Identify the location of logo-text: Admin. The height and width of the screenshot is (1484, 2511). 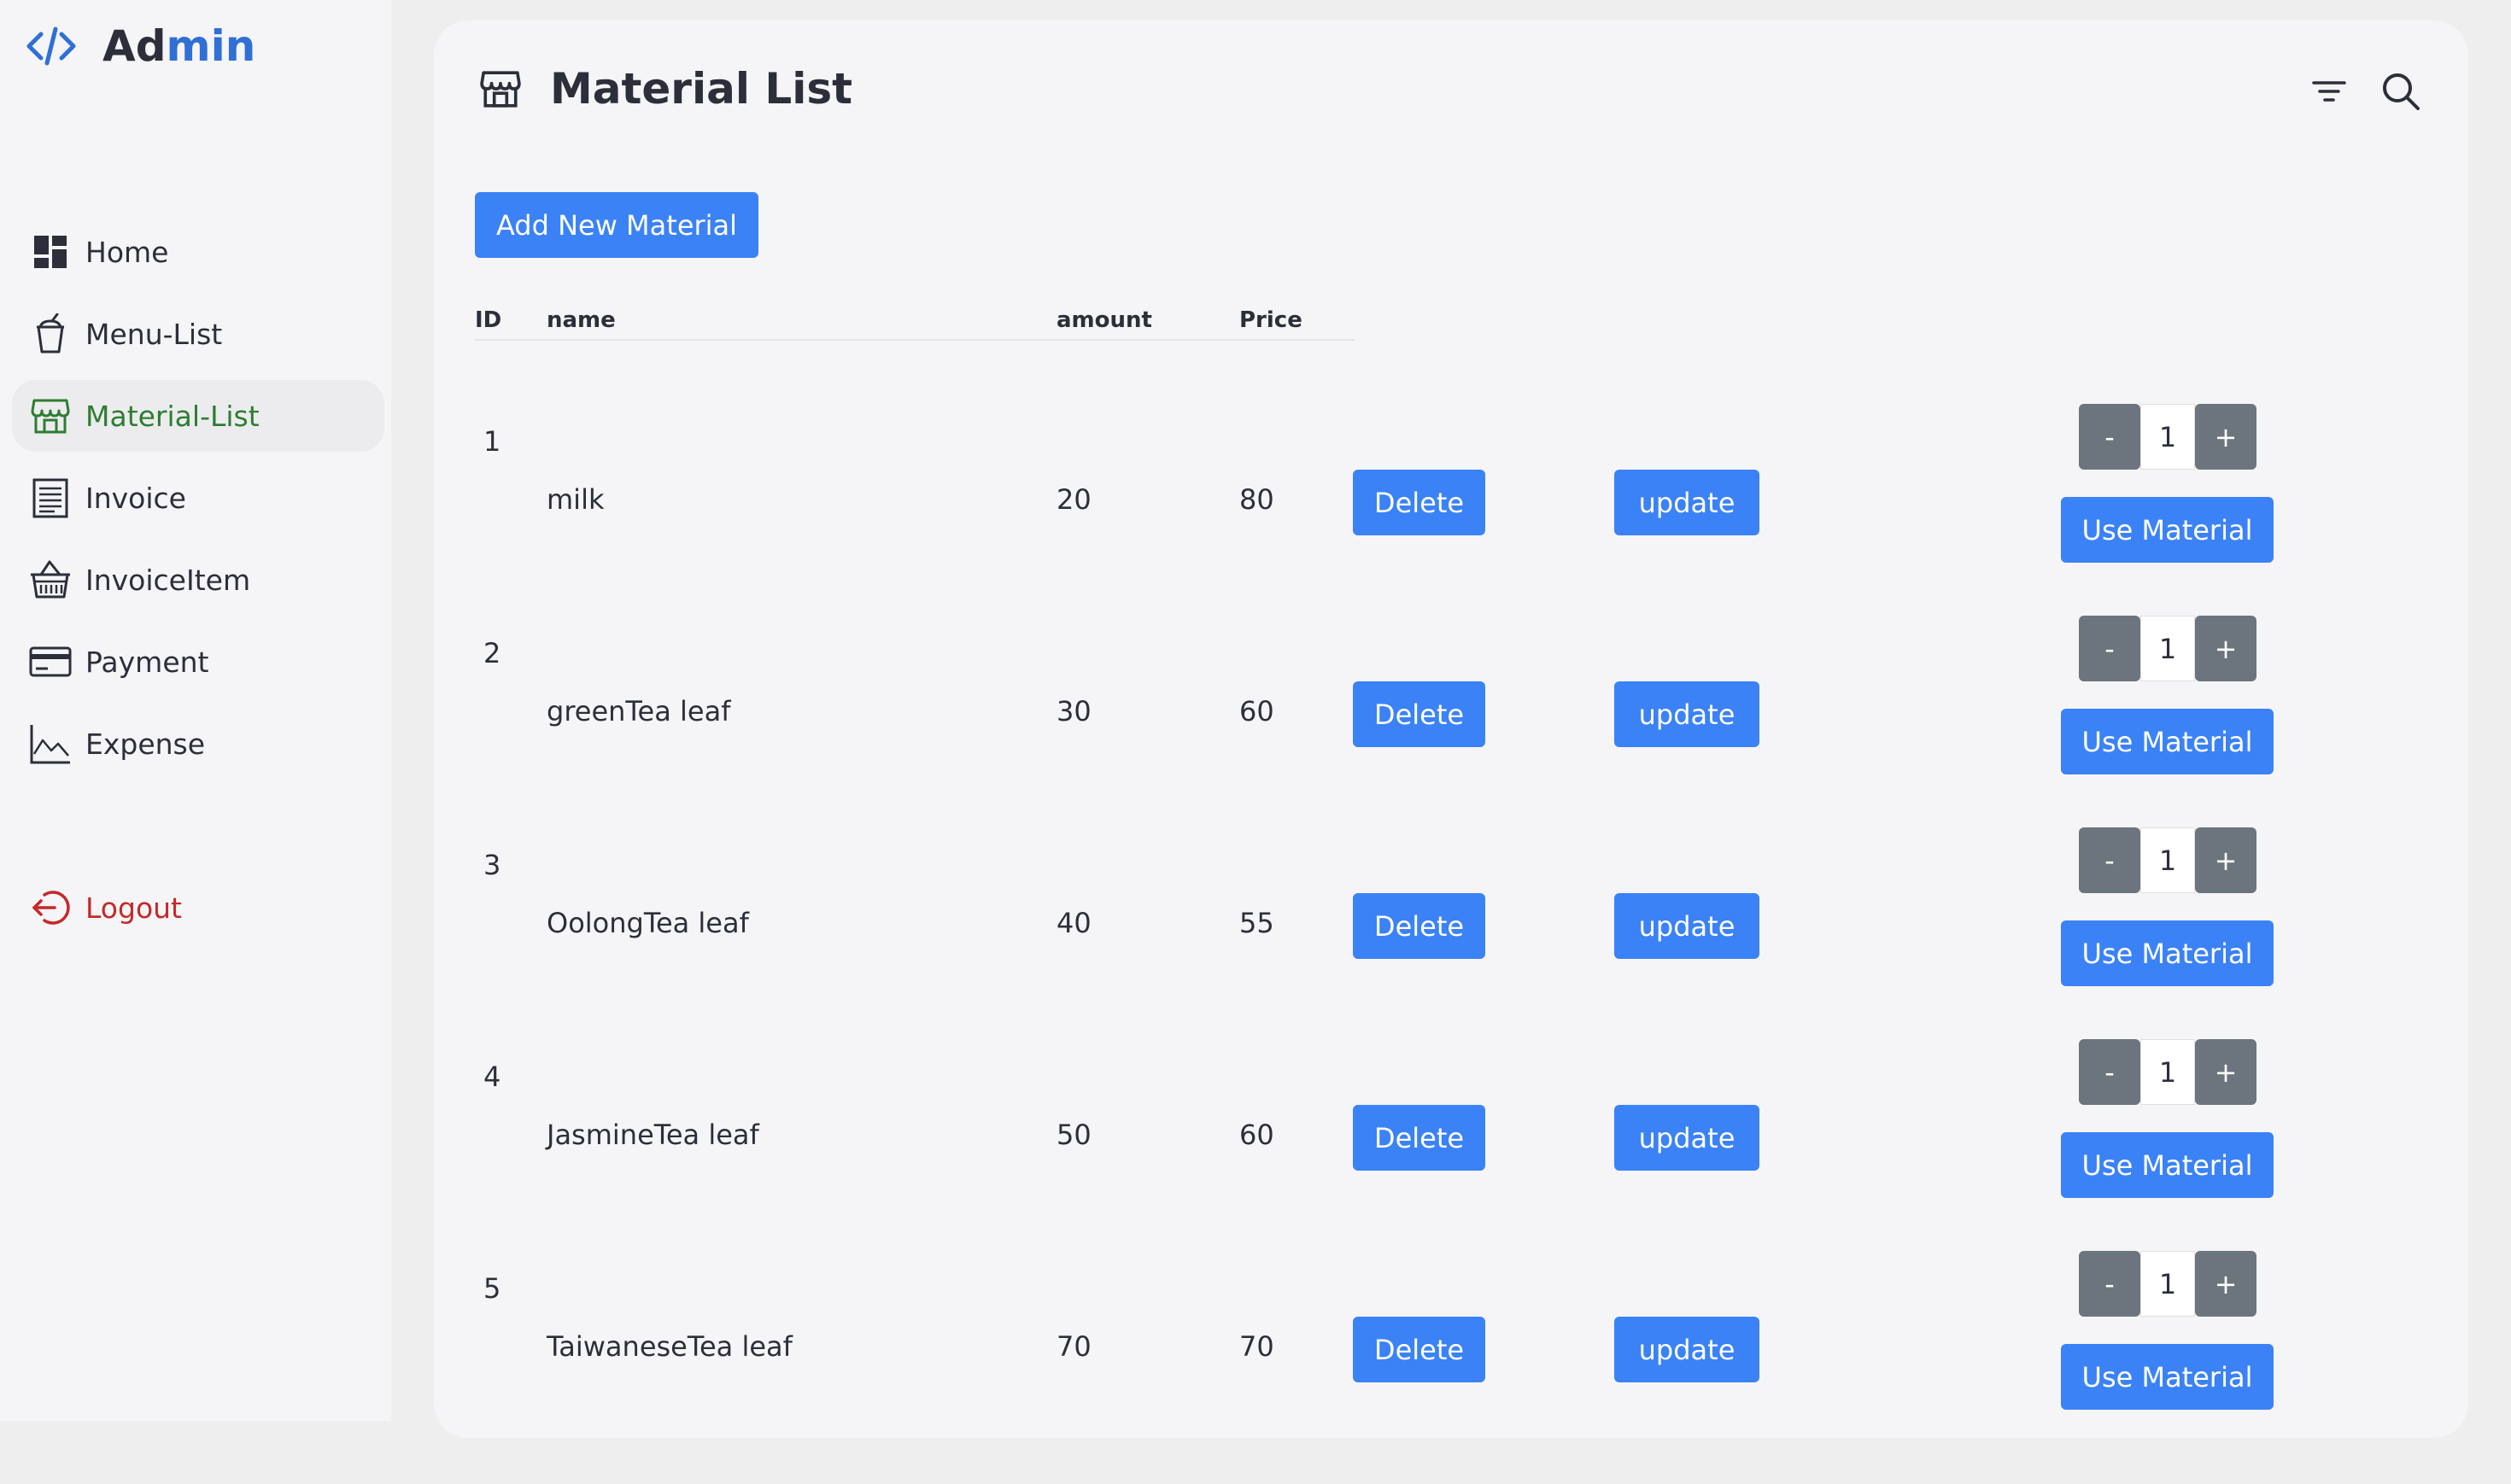
(179, 46).